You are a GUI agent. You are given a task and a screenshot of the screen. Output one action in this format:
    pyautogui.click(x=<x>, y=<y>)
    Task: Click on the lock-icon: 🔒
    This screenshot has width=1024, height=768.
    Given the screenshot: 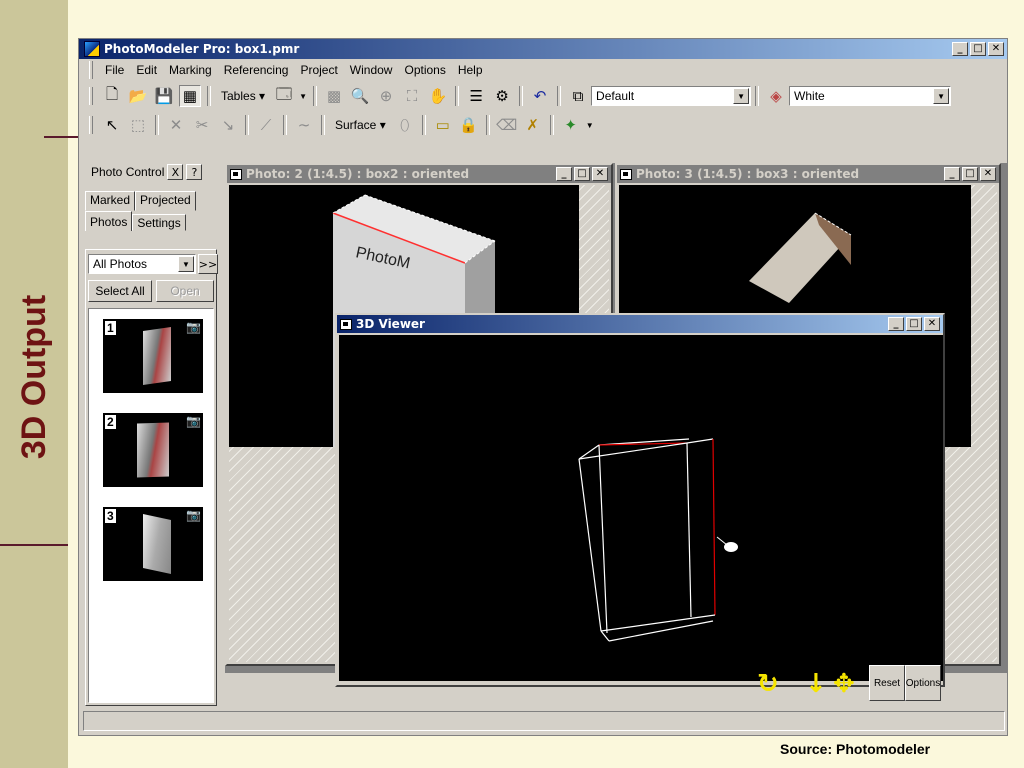 What is the action you would take?
    pyautogui.click(x=469, y=125)
    